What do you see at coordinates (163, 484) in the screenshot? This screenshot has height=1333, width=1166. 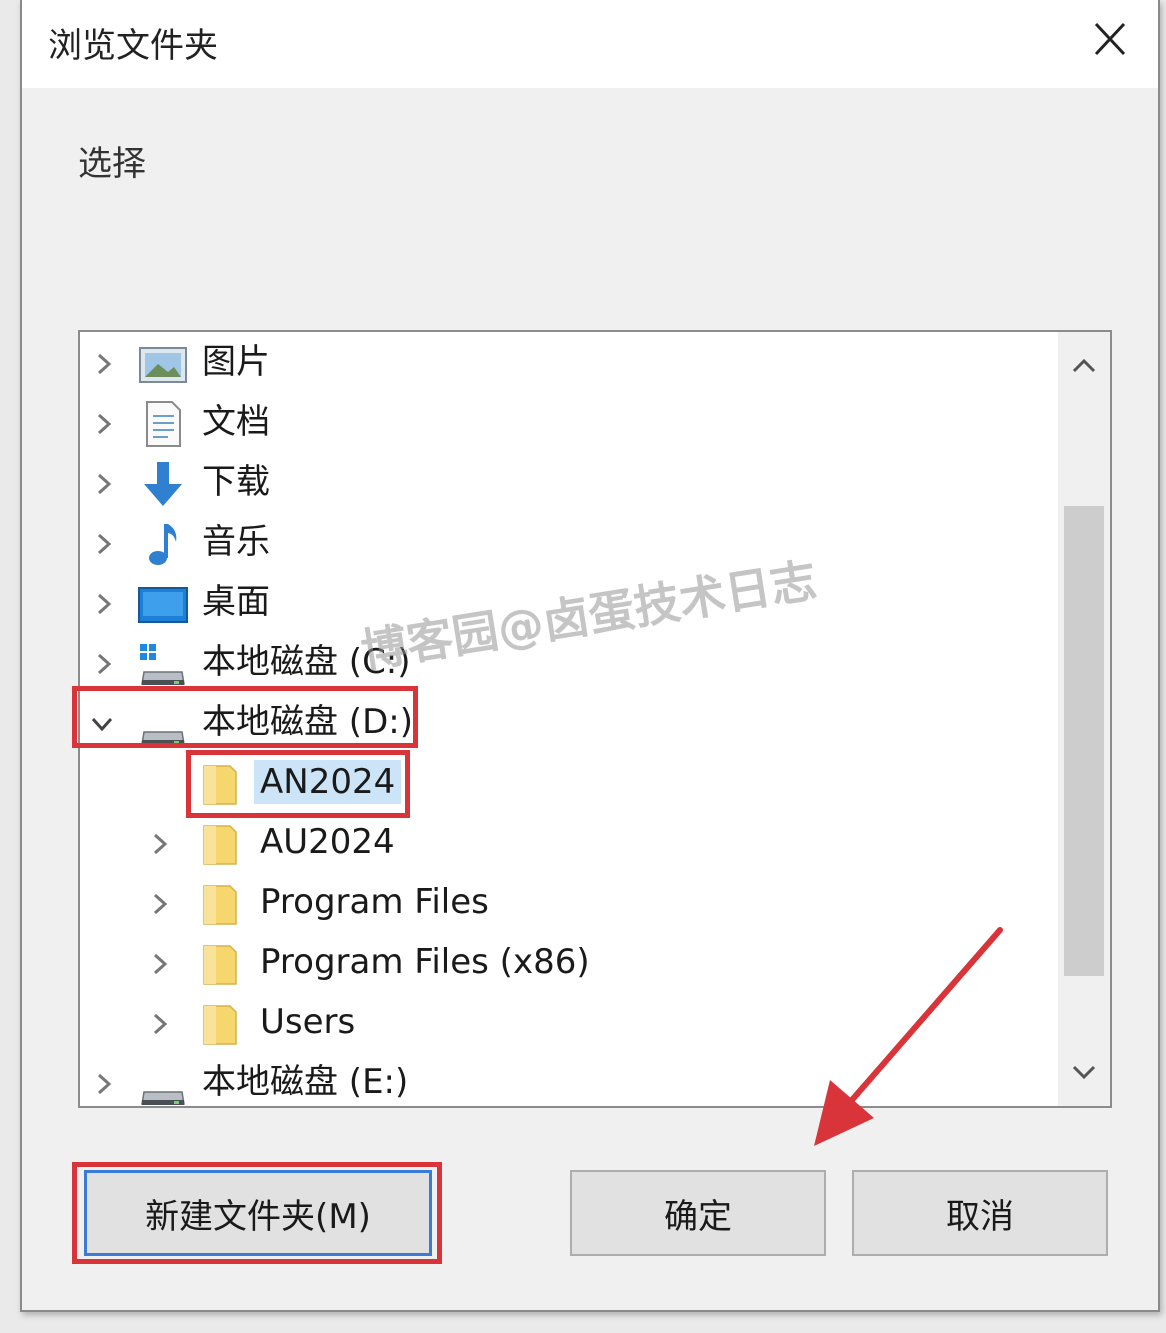 I see `download-icon` at bounding box center [163, 484].